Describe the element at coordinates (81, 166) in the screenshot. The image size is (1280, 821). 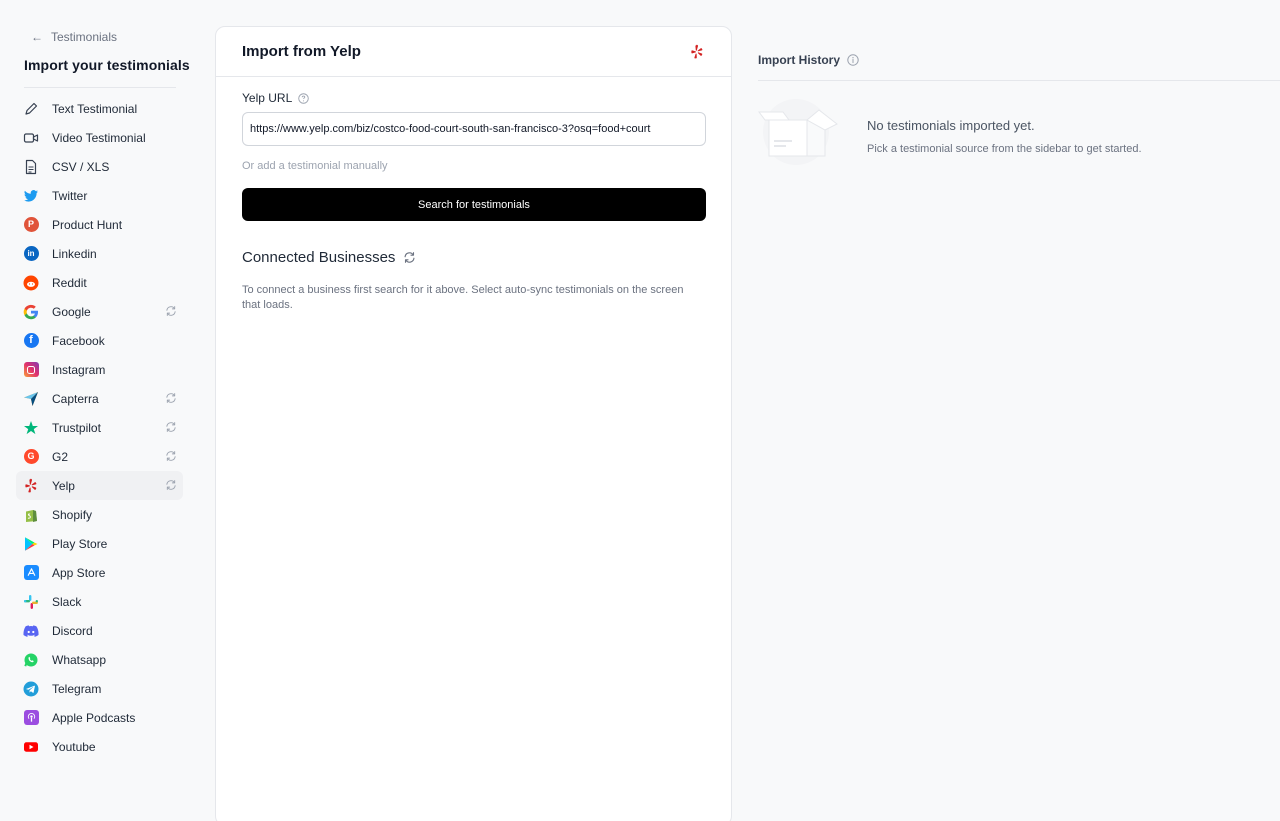
I see `sidebar-item-label: CSV / XLS` at that location.